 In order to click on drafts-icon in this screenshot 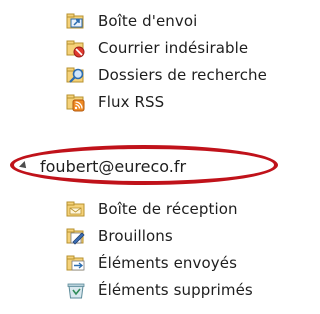, I will do `click(76, 236)`.